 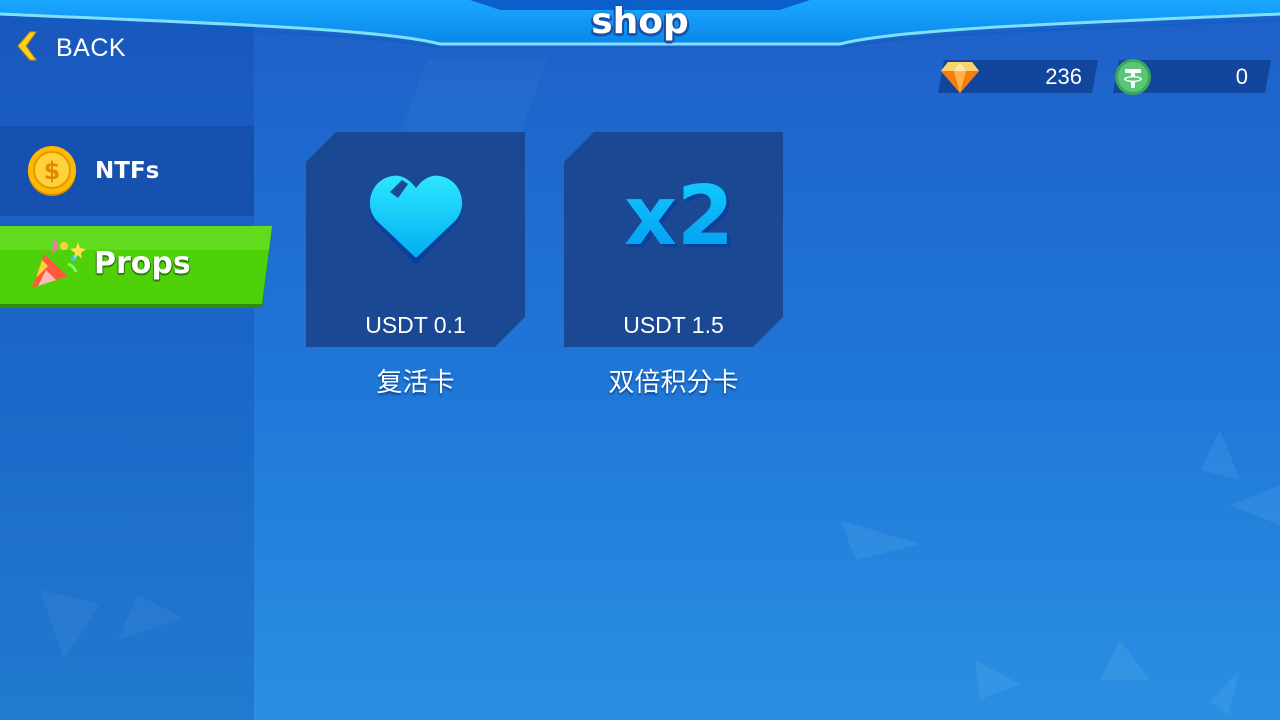 I want to click on diamond-icon, so click(x=960, y=78).